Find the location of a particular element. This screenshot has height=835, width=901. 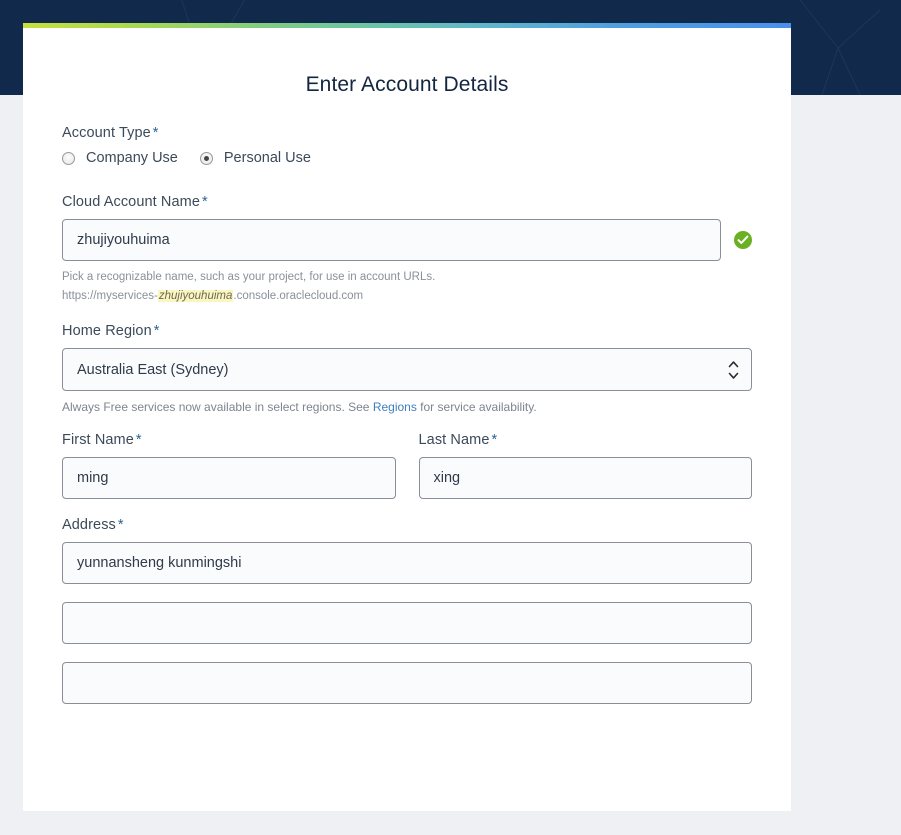

field-address-line3 is located at coordinates (407, 683).